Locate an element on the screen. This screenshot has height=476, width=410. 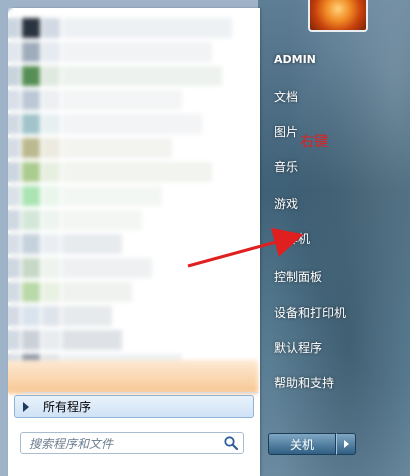
menu-item-documents: 文档 is located at coordinates (286, 96).